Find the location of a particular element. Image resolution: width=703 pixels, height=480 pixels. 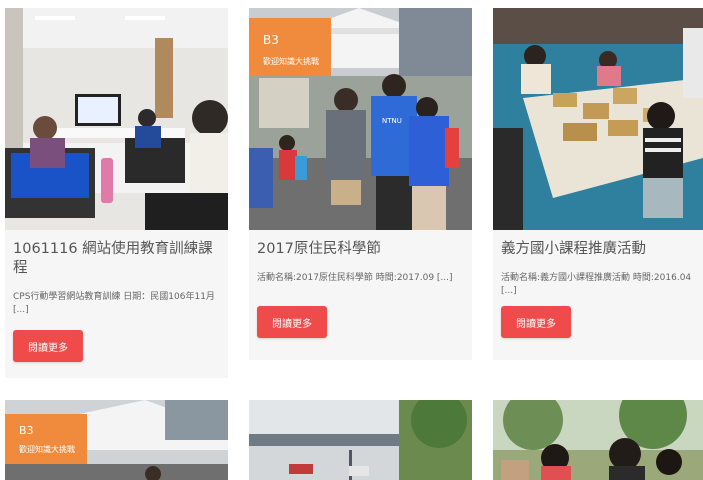

post-thumbnail: B3 歡迎知識大挑戰 is located at coordinates (116, 440).